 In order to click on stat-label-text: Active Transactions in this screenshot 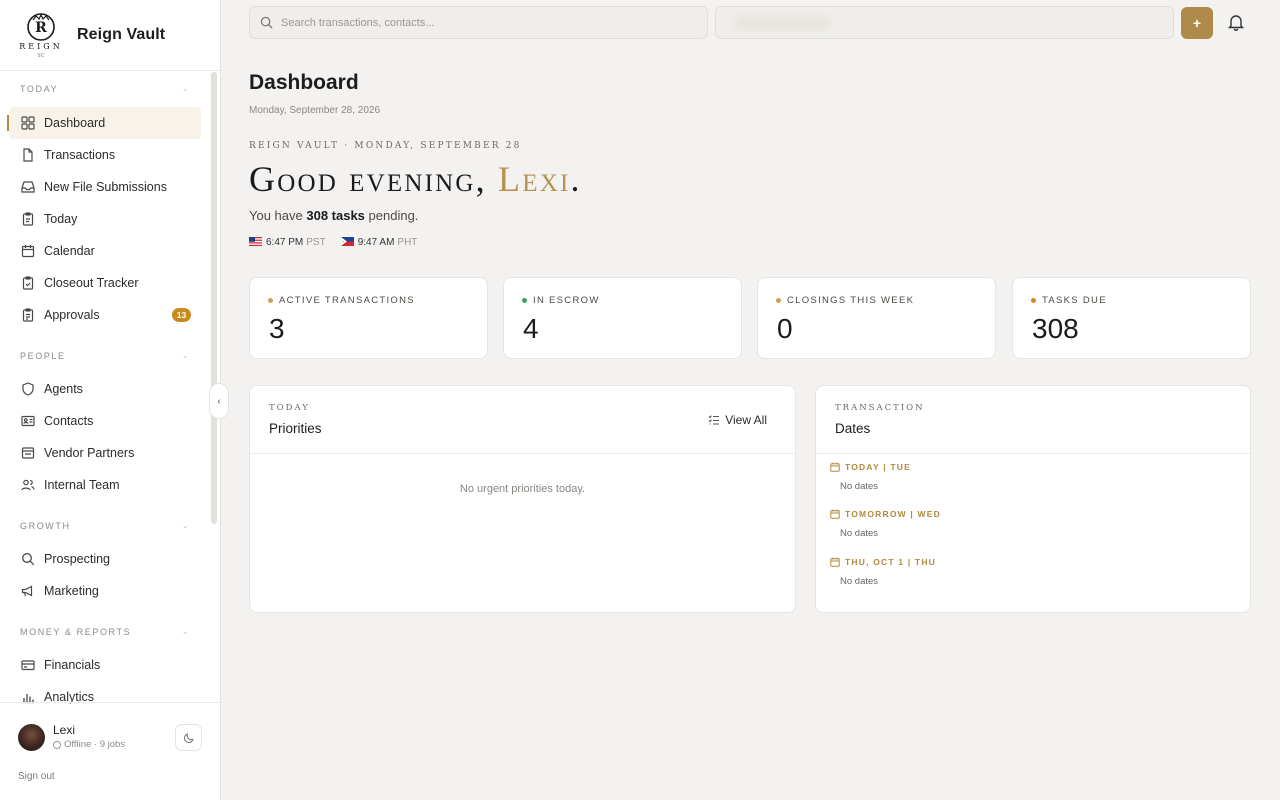, I will do `click(347, 300)`.